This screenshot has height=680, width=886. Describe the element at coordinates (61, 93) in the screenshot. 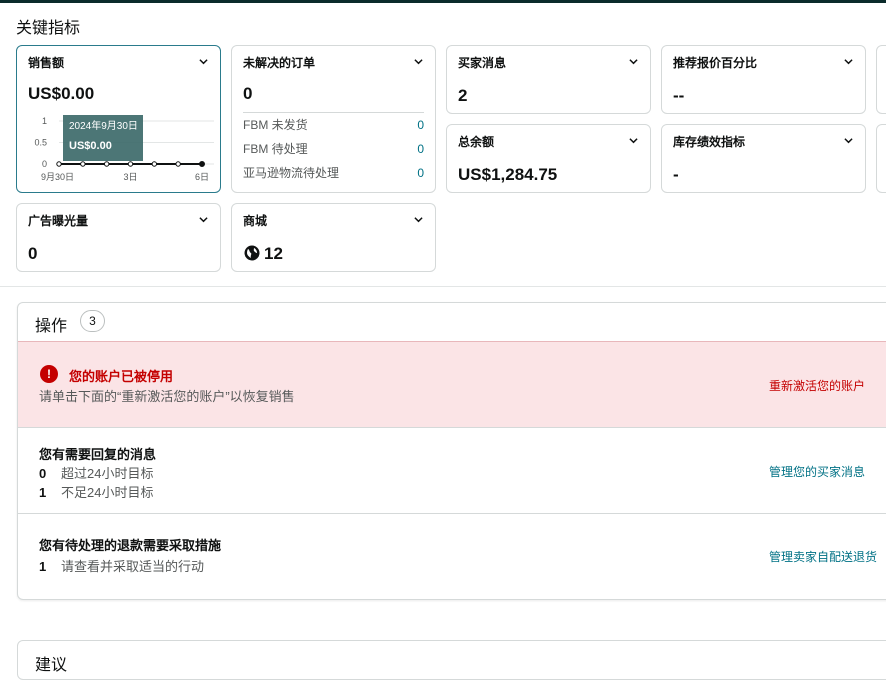

I see `sales-value: US$0.00` at that location.